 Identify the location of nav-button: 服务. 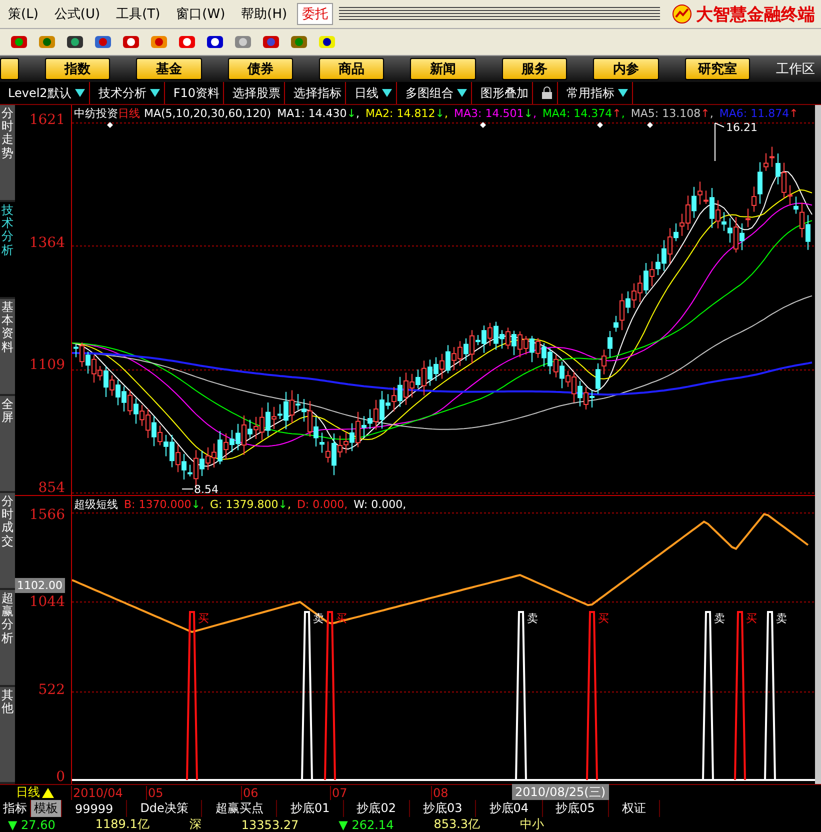
(535, 69).